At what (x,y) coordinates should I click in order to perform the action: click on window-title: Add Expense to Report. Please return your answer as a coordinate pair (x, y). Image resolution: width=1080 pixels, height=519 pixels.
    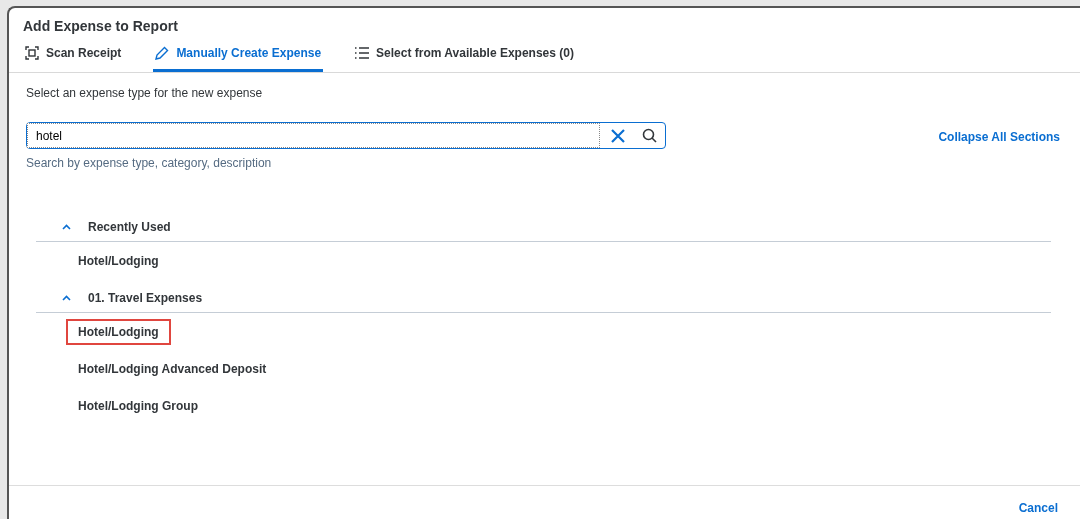
    Looking at the image, I should click on (100, 25).